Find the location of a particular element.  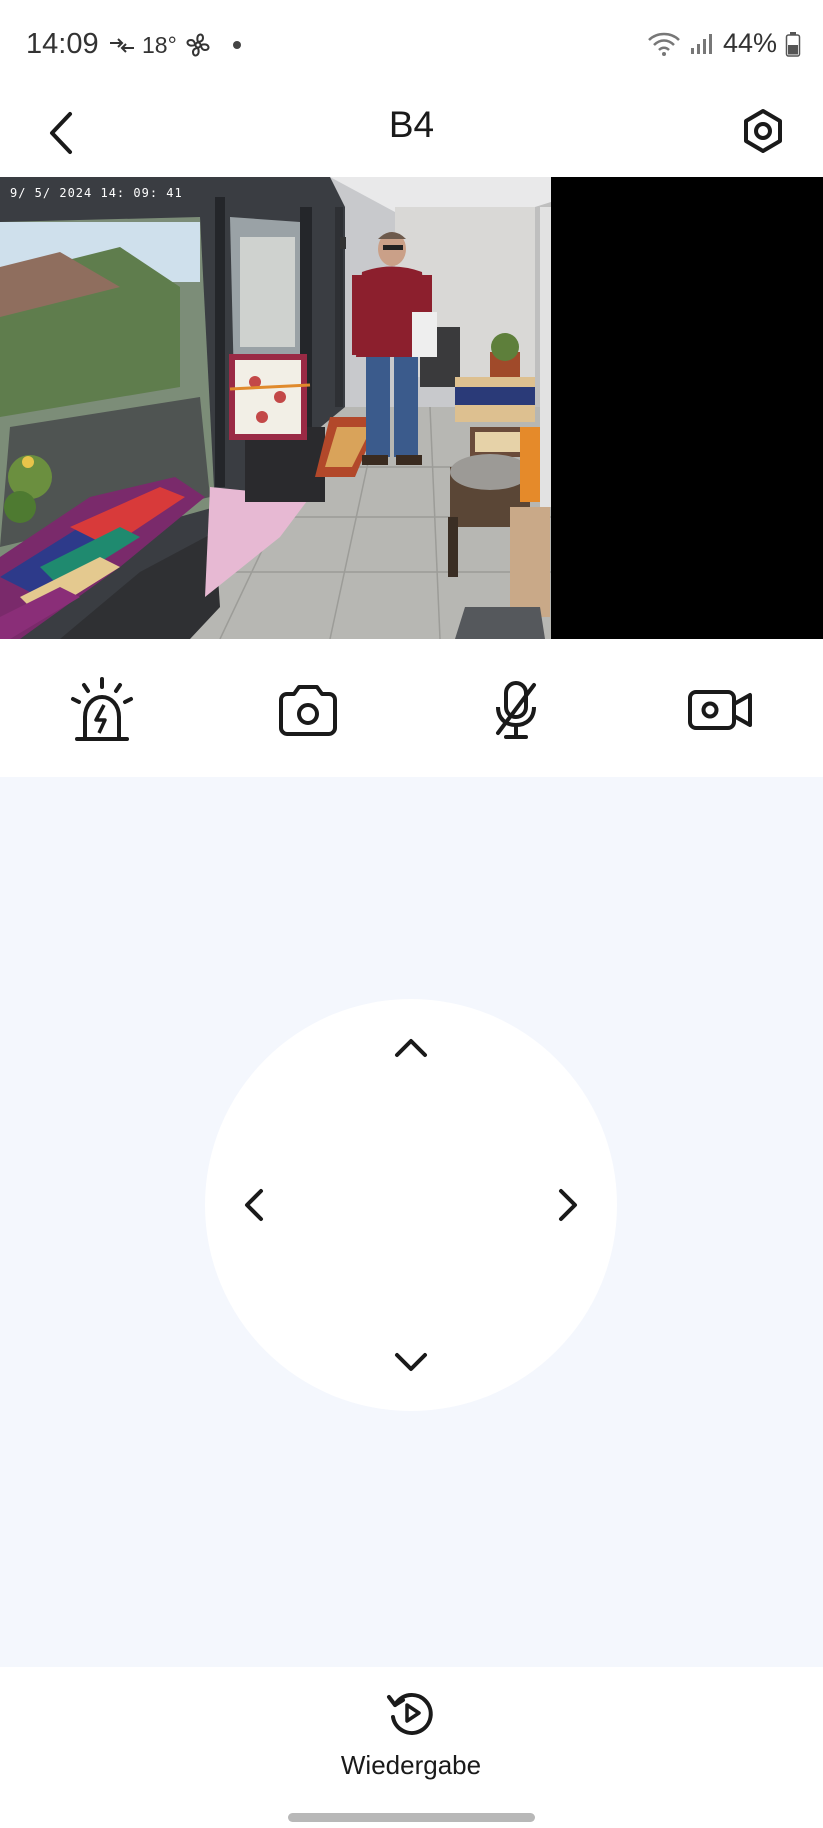

chevron-up-icon is located at coordinates (411, 1048).